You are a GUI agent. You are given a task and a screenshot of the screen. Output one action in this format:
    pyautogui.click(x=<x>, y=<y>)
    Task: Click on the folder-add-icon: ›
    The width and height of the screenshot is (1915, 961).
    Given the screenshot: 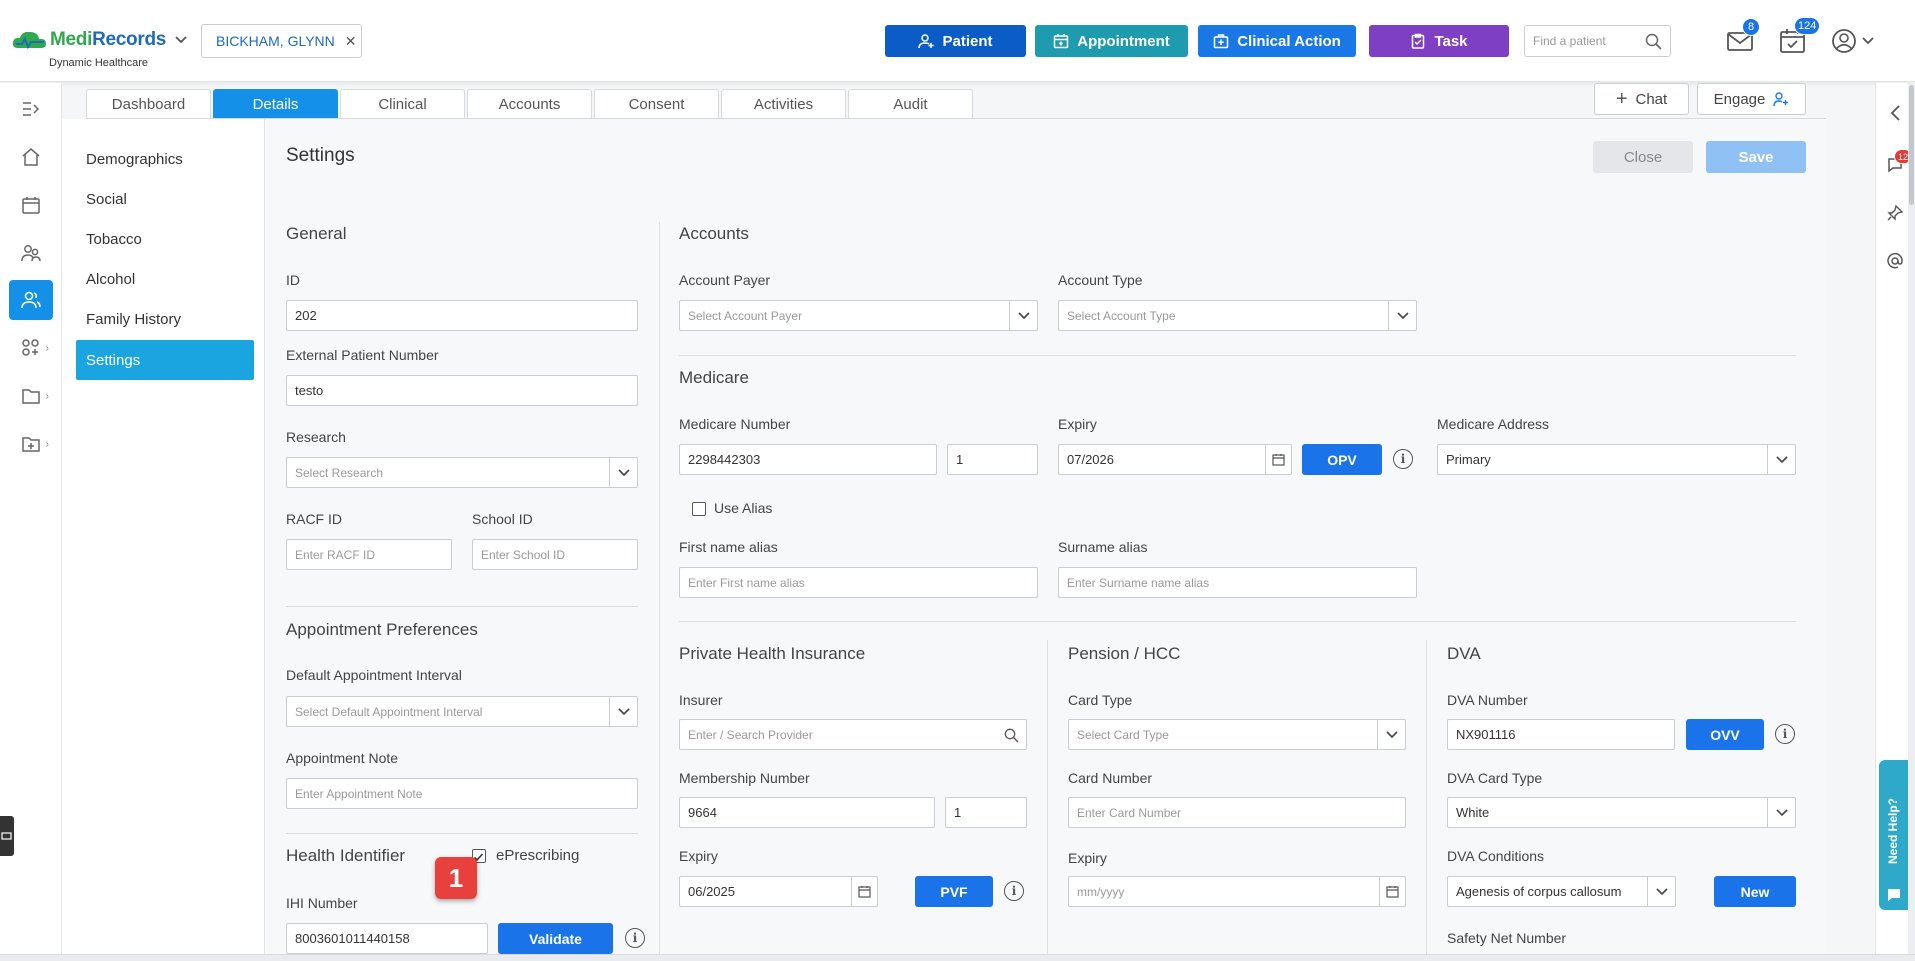 What is the action you would take?
    pyautogui.click(x=31, y=444)
    